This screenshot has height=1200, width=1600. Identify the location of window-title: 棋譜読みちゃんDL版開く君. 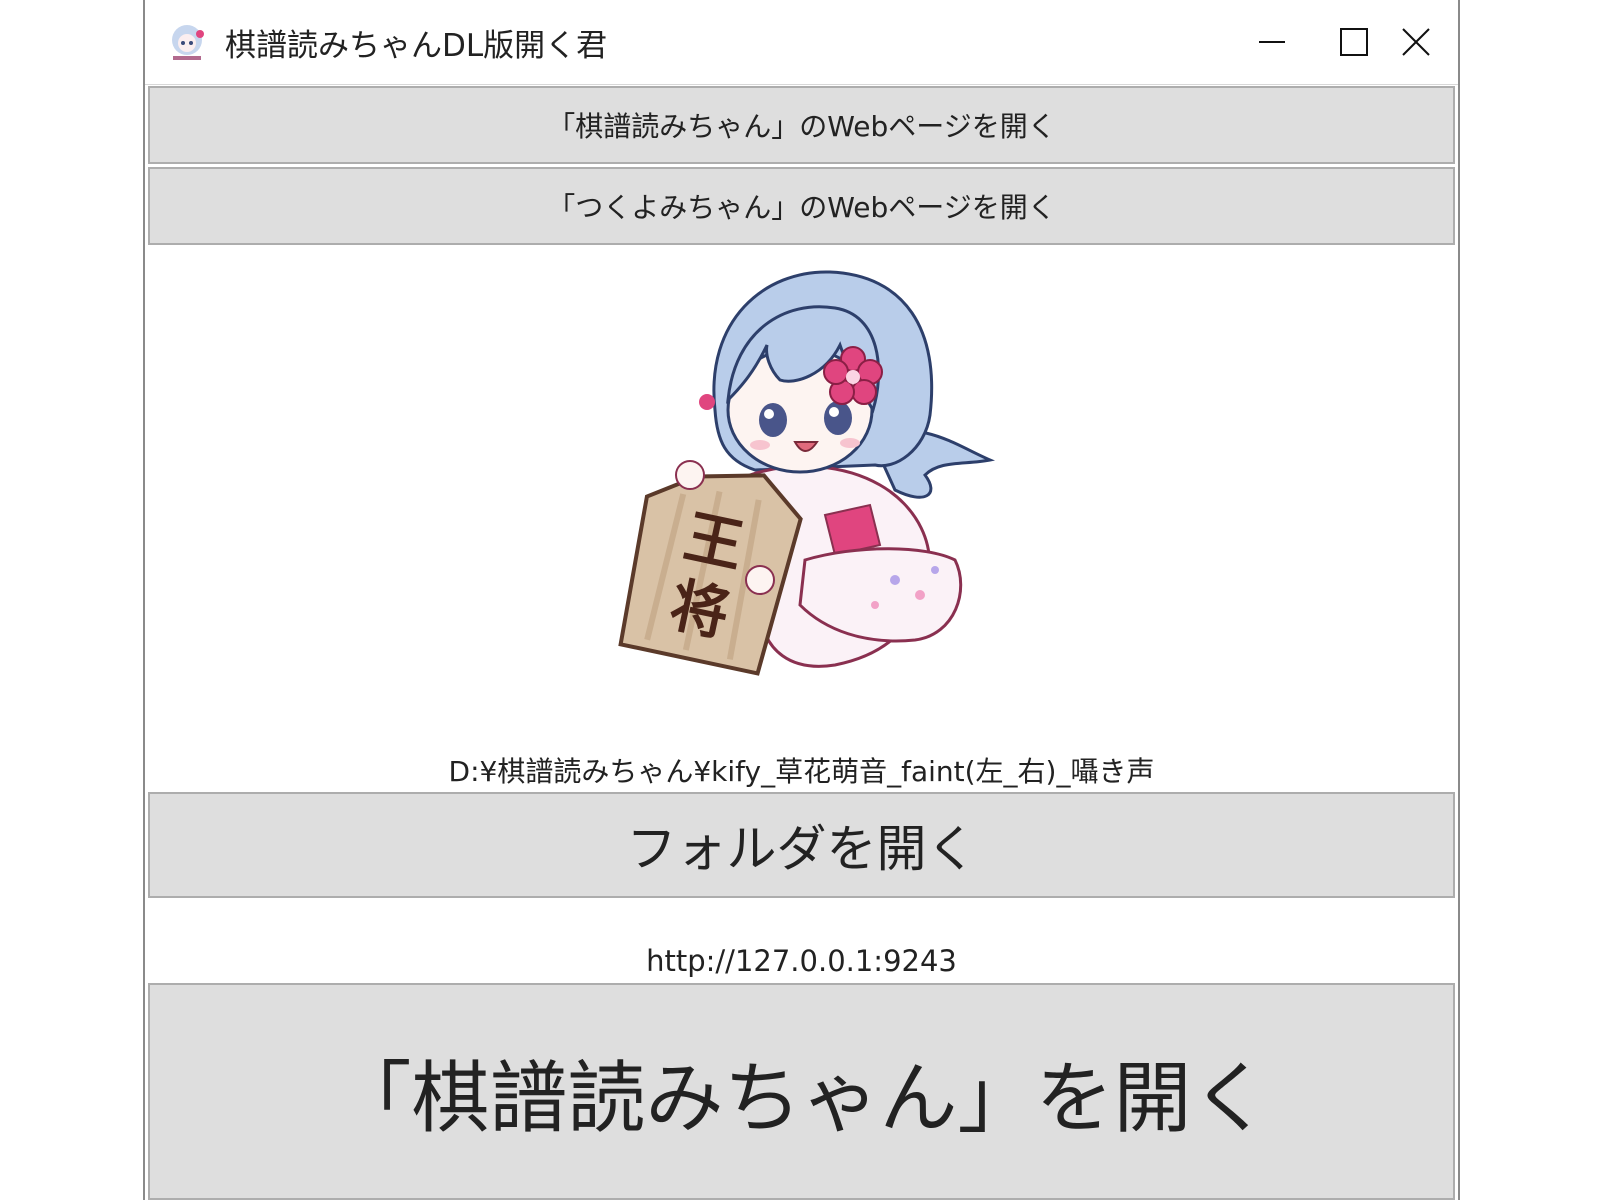
(416, 46).